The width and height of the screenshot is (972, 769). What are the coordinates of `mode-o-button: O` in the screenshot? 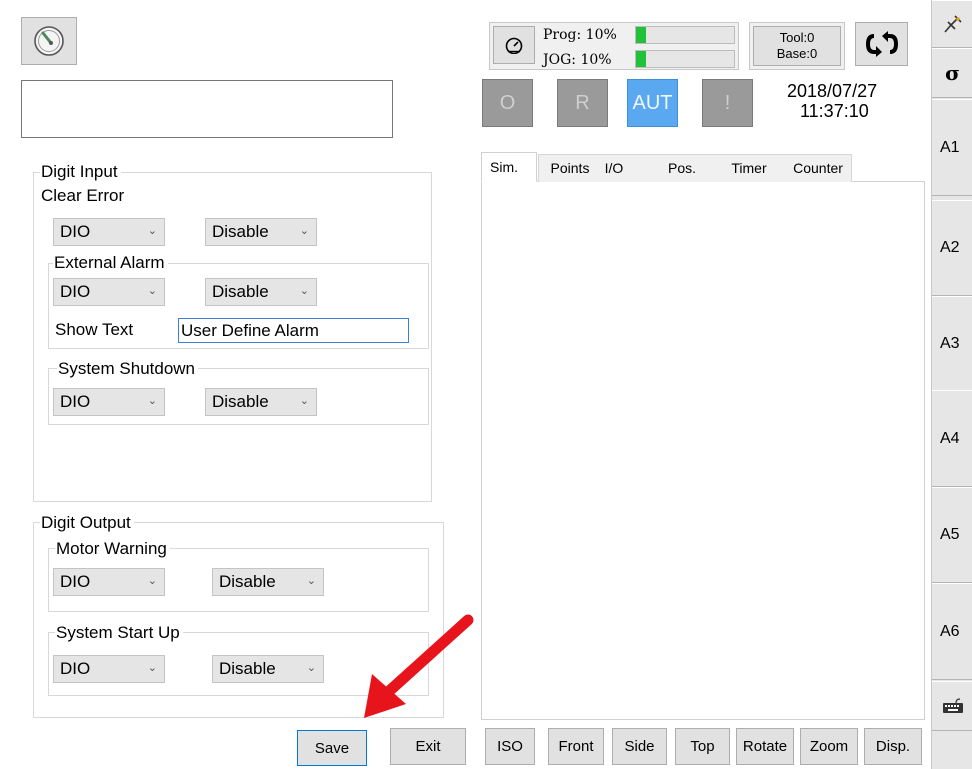 It's located at (507, 103).